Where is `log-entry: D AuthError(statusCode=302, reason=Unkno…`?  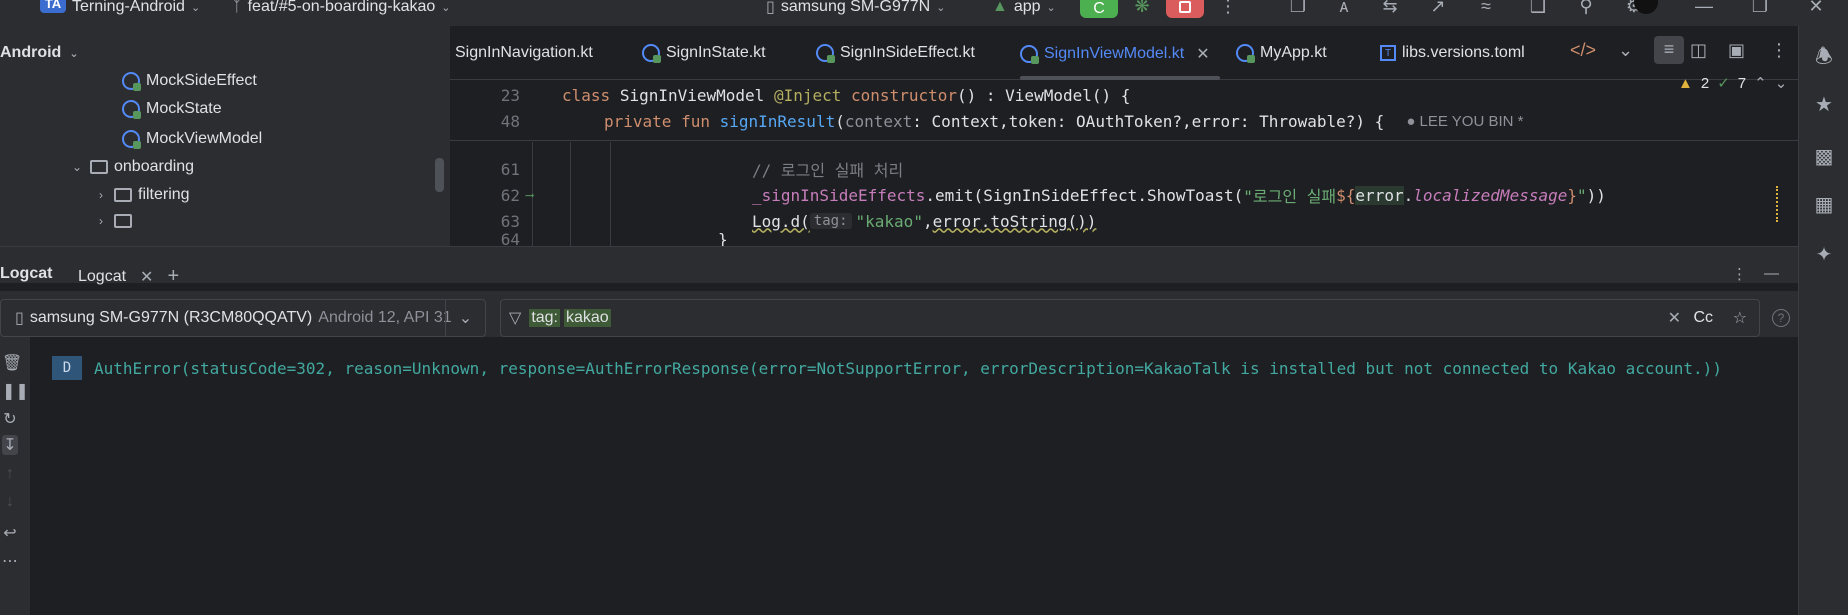 log-entry: D AuthError(statusCode=302, reason=Unkno… is located at coordinates (914, 368).